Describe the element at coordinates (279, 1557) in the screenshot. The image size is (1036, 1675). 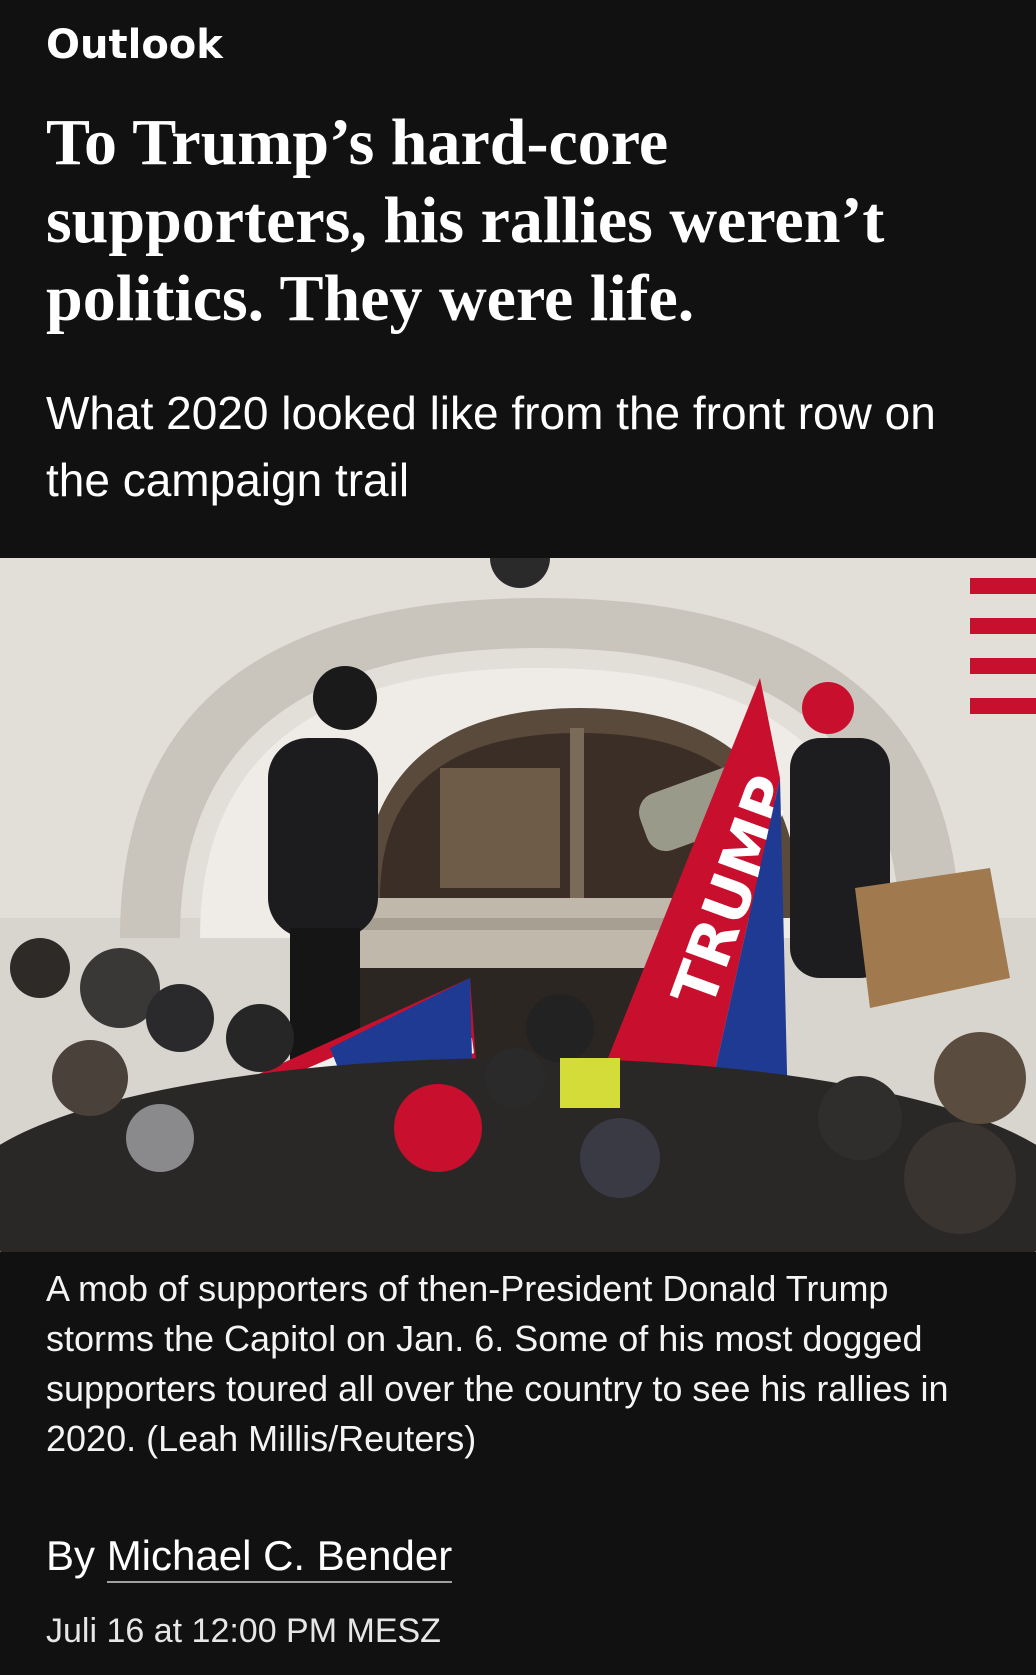
I see `author-link: Michael C. Bender` at that location.